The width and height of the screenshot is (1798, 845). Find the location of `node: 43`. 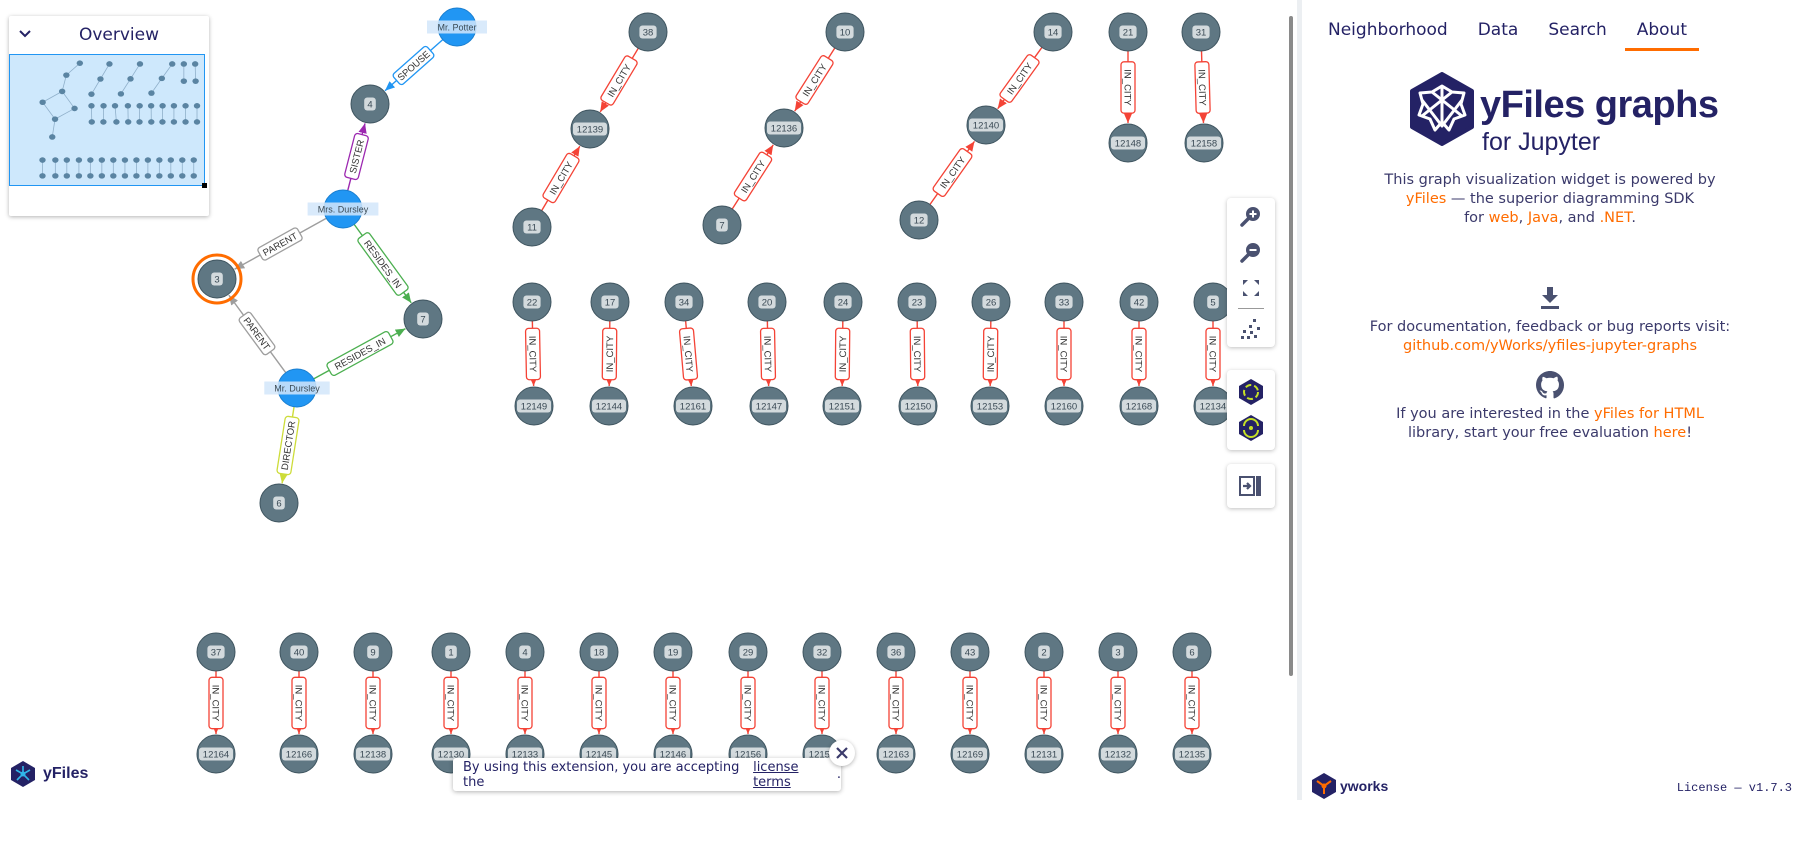

node: 43 is located at coordinates (970, 652).